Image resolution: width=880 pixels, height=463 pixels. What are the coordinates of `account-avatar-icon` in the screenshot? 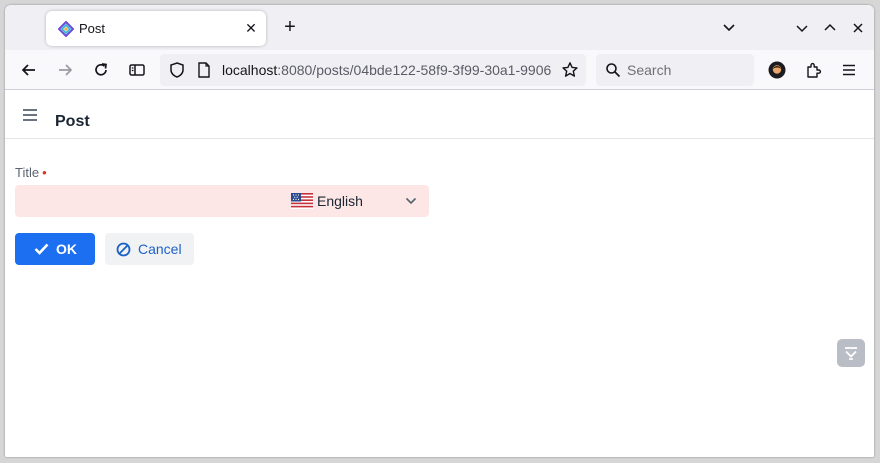 It's located at (777, 70).